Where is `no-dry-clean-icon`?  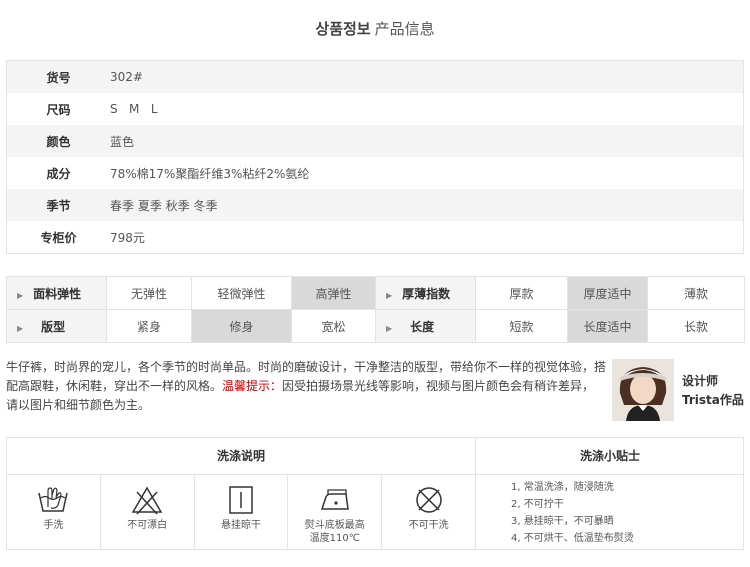 no-dry-clean-icon is located at coordinates (428, 500).